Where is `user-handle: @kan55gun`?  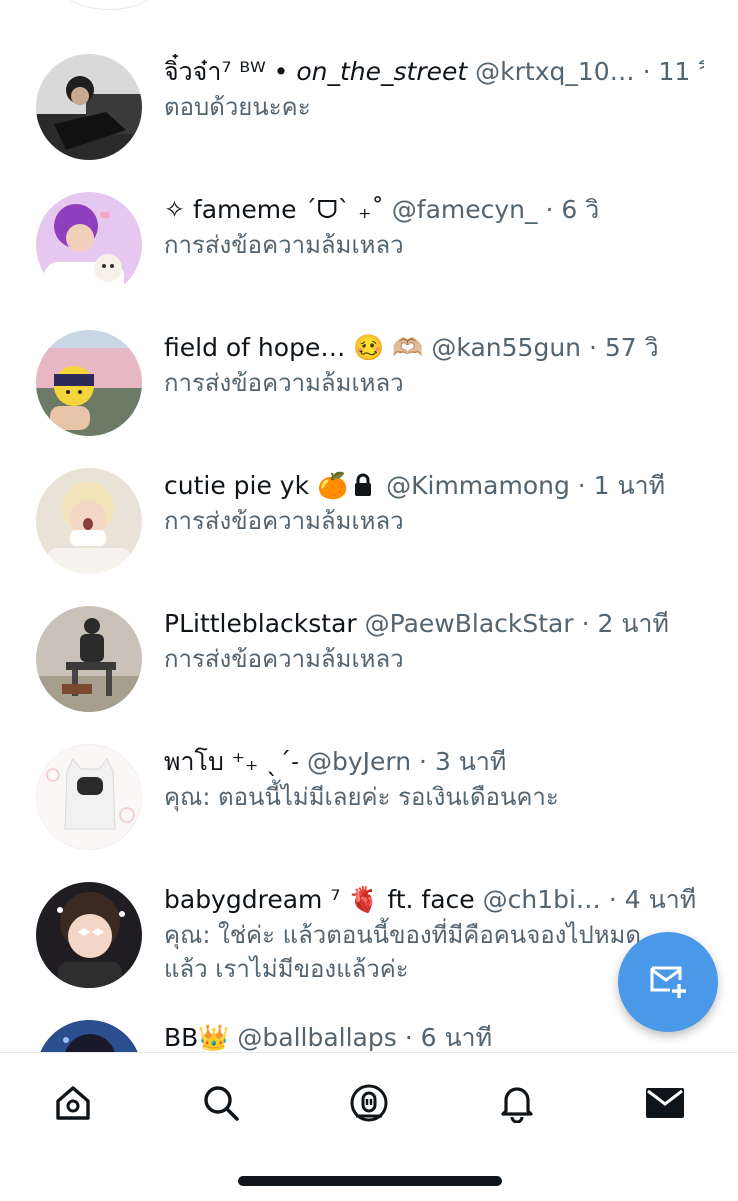
user-handle: @kan55gun is located at coordinates (502, 347).